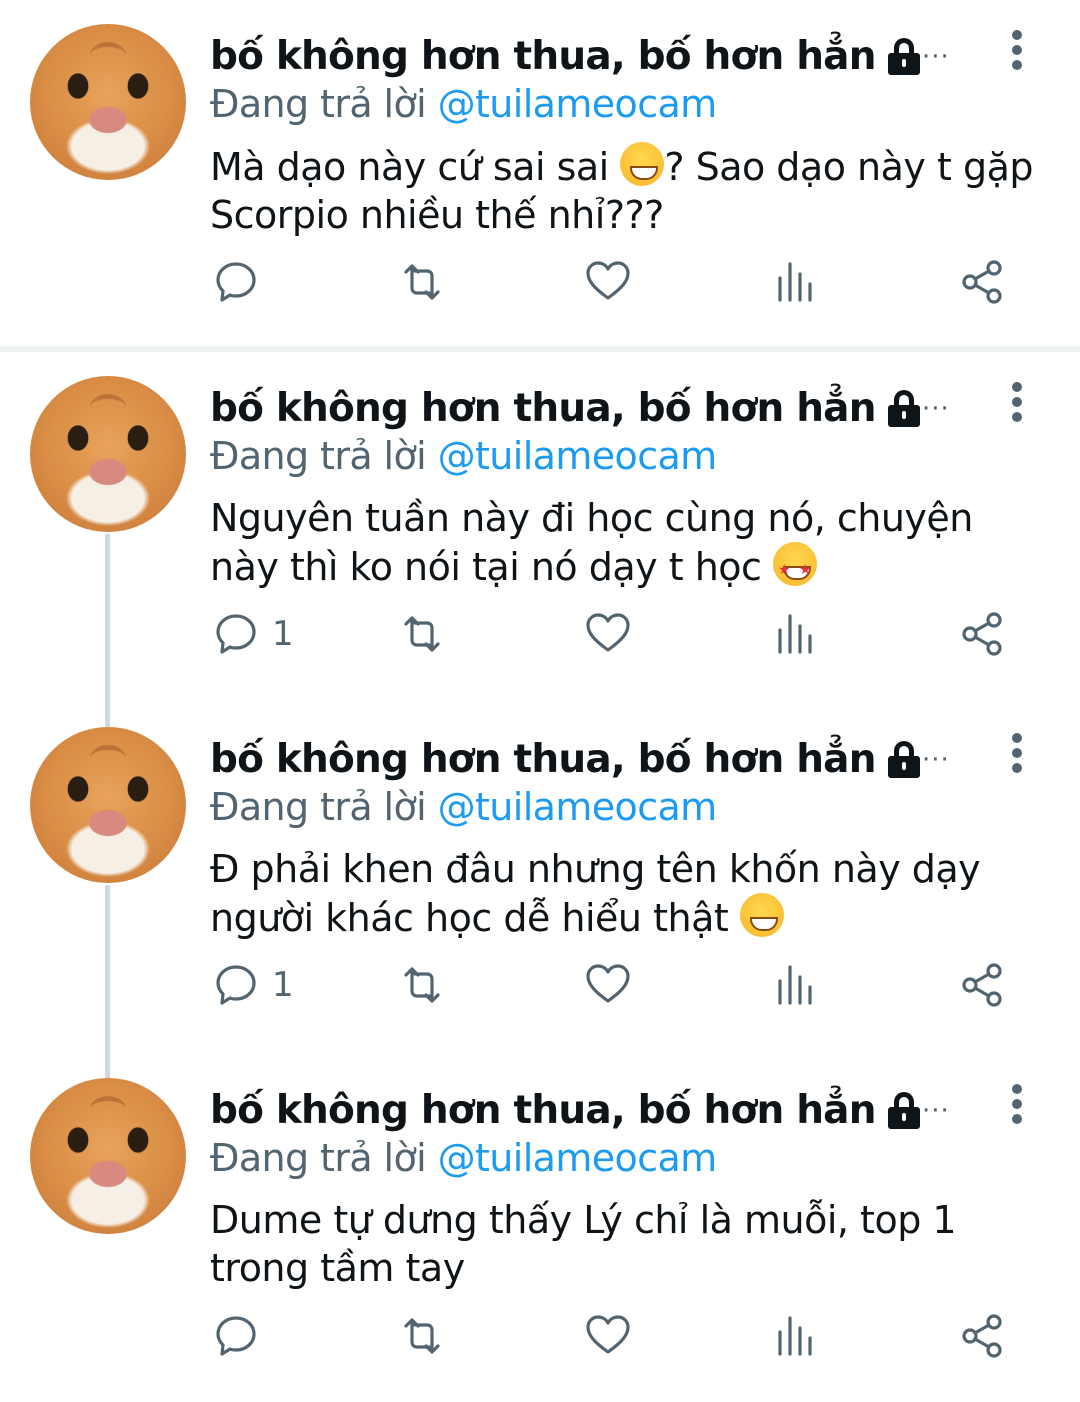  Describe the element at coordinates (540, 349) in the screenshot. I see `divider` at that location.